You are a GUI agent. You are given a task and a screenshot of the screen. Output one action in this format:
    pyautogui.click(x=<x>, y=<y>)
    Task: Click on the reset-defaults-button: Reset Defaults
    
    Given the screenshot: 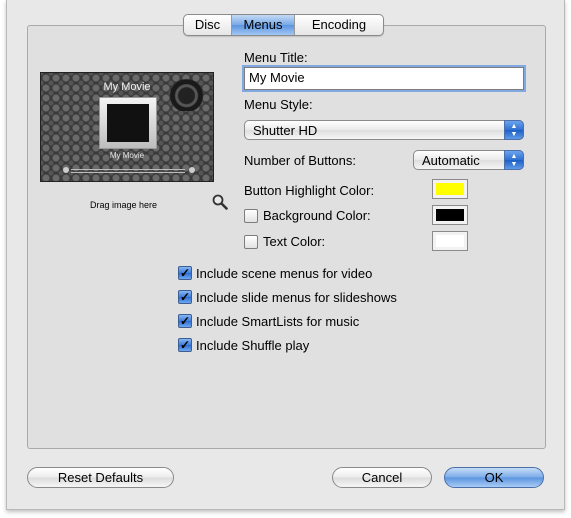 What is the action you would take?
    pyautogui.click(x=100, y=477)
    